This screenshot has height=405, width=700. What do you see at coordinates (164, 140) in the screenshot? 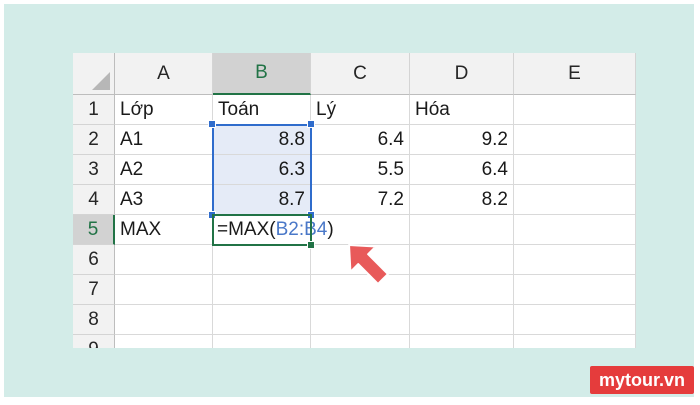
I see `cell-a2: A1` at bounding box center [164, 140].